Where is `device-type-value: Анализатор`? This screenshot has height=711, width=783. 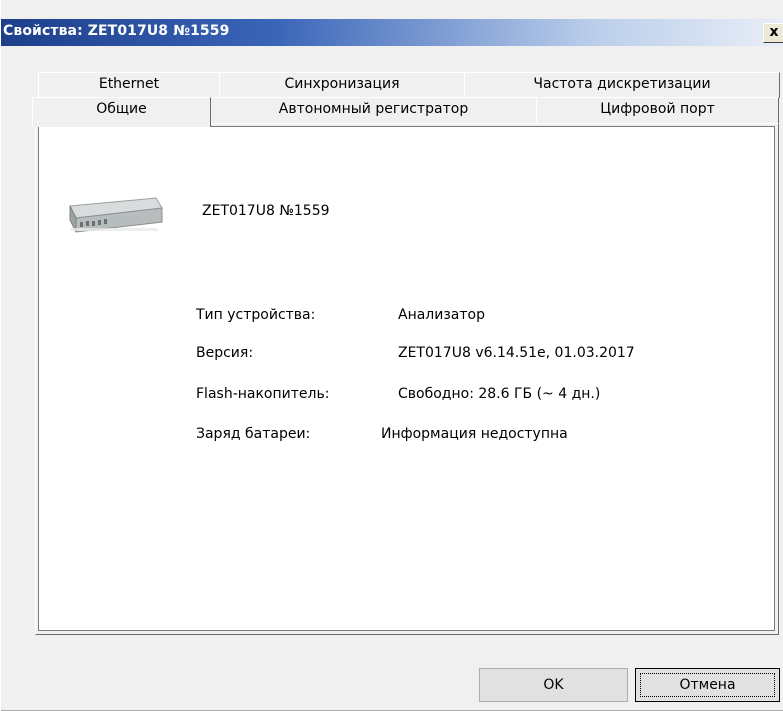 device-type-value: Анализатор is located at coordinates (441, 315).